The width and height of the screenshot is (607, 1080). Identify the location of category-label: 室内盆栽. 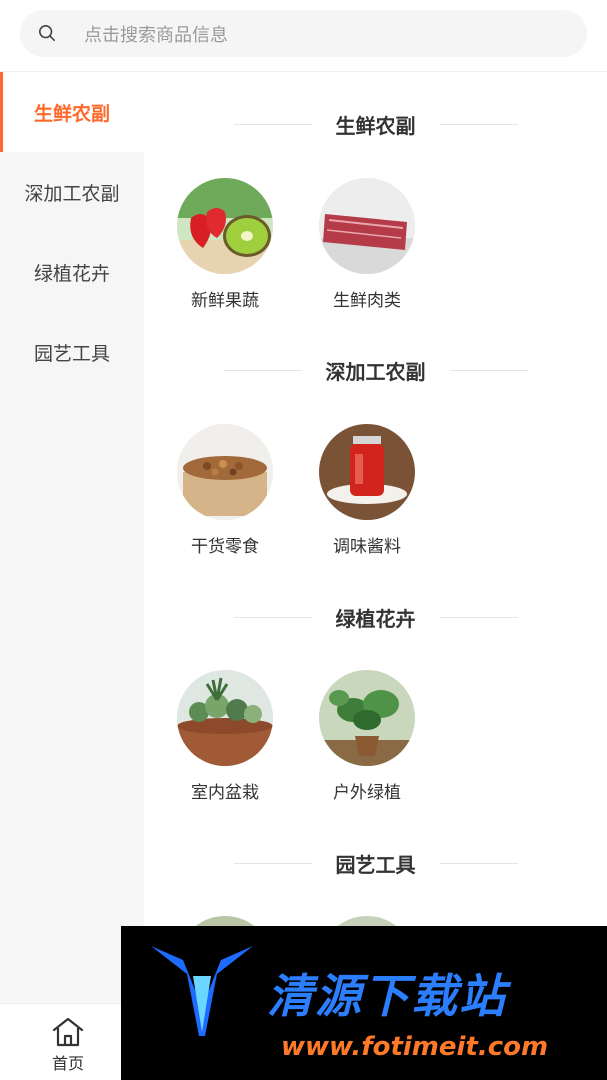
(225, 793).